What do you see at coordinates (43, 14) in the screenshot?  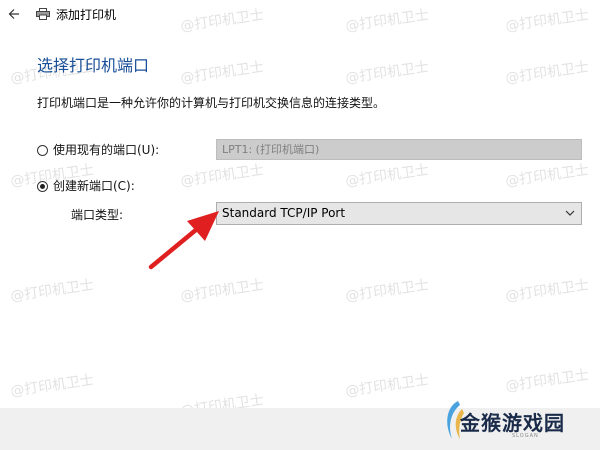 I see `printer-icon` at bounding box center [43, 14].